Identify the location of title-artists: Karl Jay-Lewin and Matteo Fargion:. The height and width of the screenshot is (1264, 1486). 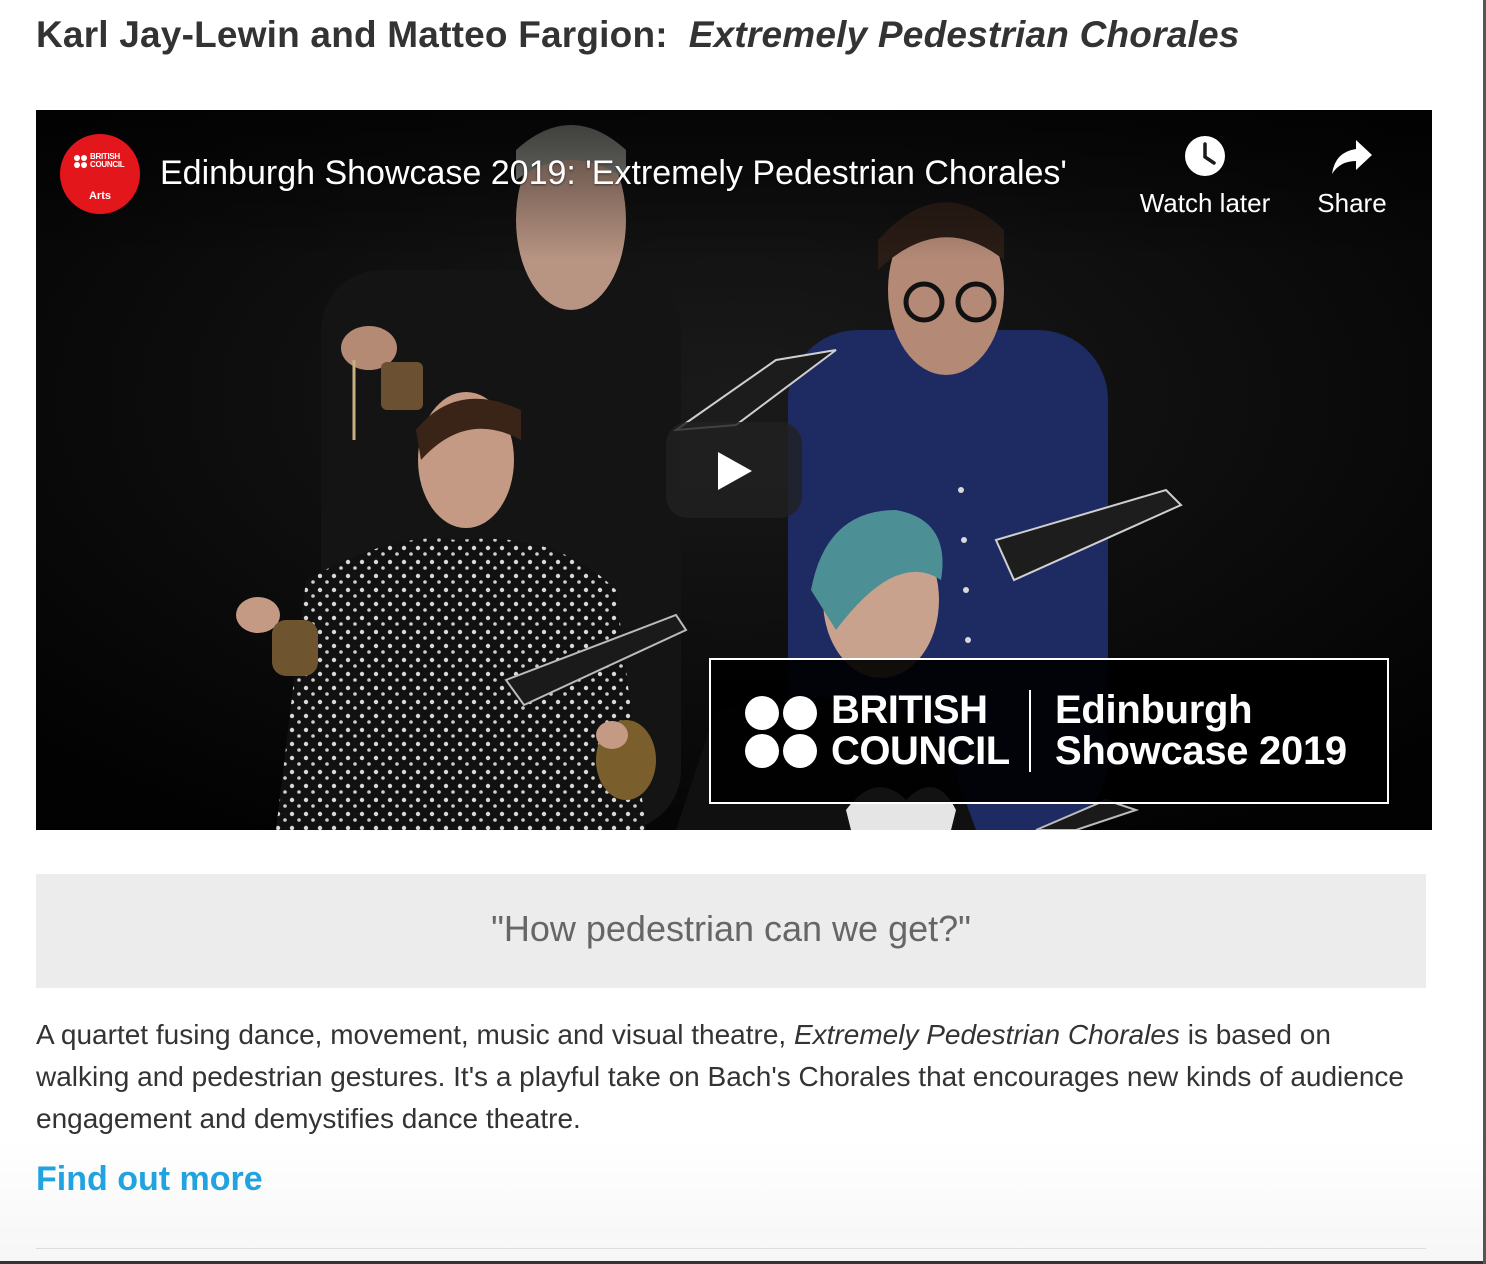
(352, 34).